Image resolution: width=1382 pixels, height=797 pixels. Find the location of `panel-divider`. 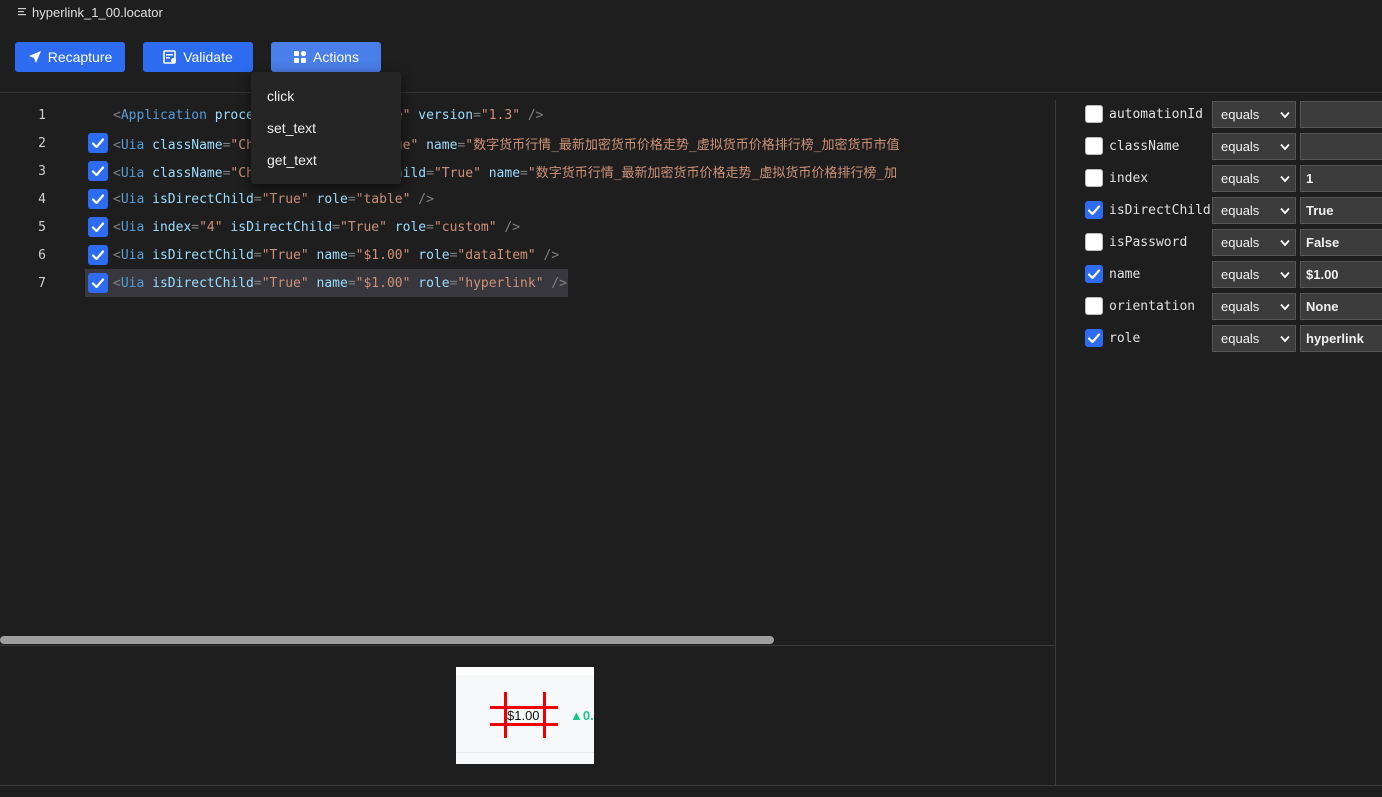

panel-divider is located at coordinates (1055, 442).